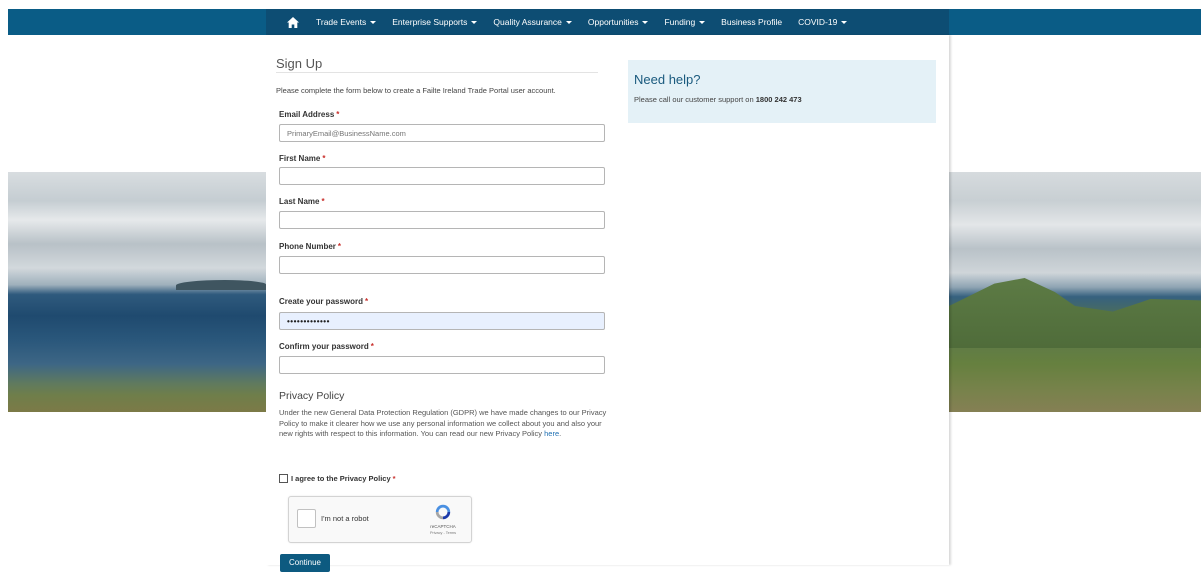 This screenshot has width=1201, height=572. What do you see at coordinates (818, 22) in the screenshot?
I see `nav-item-label: COVID-19` at bounding box center [818, 22].